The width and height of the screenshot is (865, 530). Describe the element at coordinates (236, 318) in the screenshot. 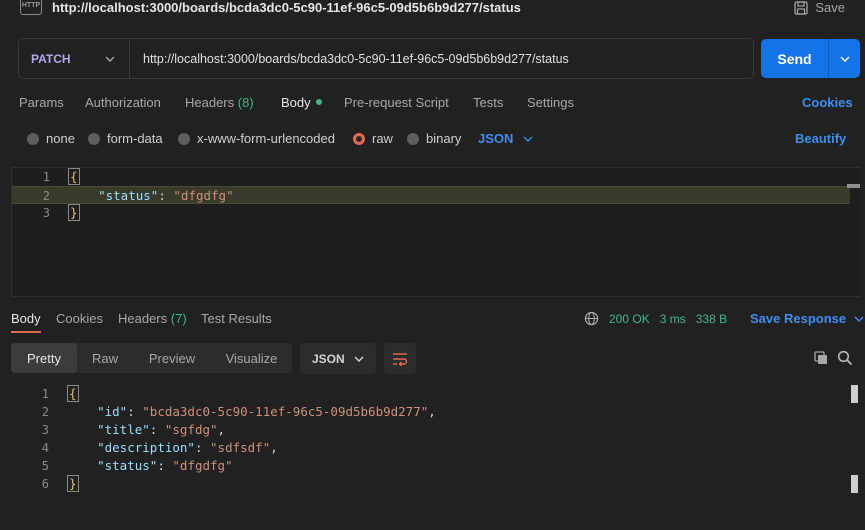

I see `response-tab-test-results: Test Results` at that location.